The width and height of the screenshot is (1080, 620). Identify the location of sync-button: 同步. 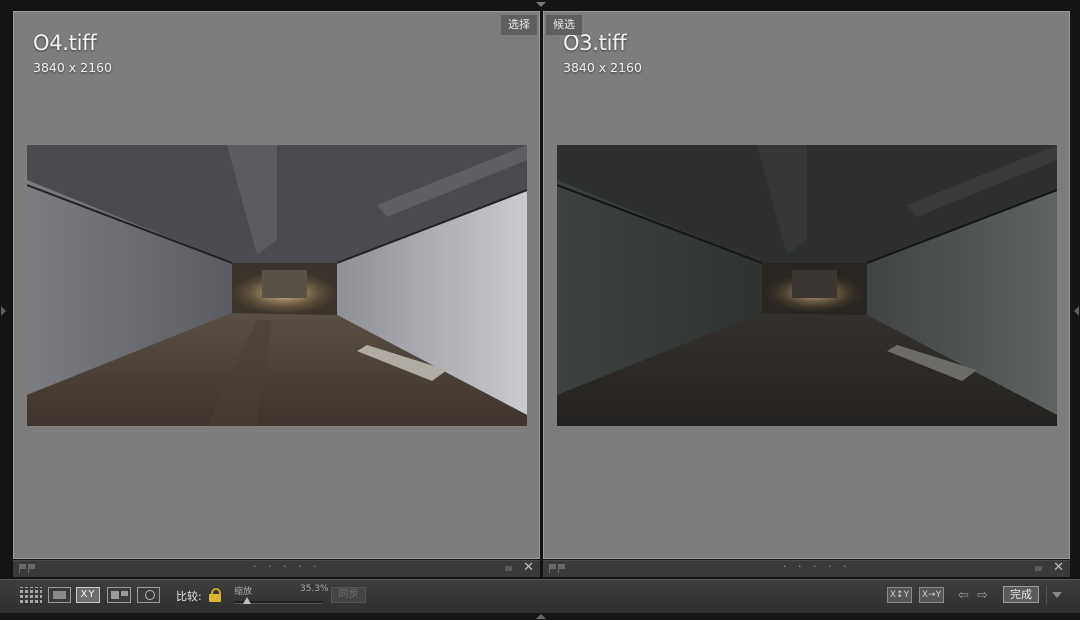
(348, 595).